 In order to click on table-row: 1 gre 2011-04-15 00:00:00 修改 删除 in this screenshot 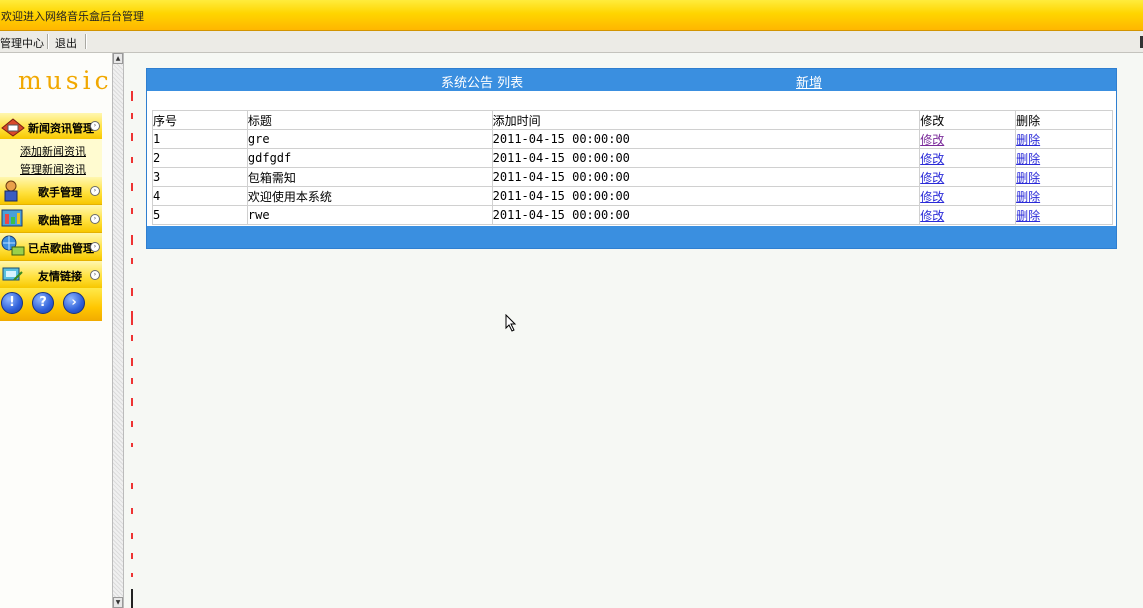, I will do `click(632, 139)`.